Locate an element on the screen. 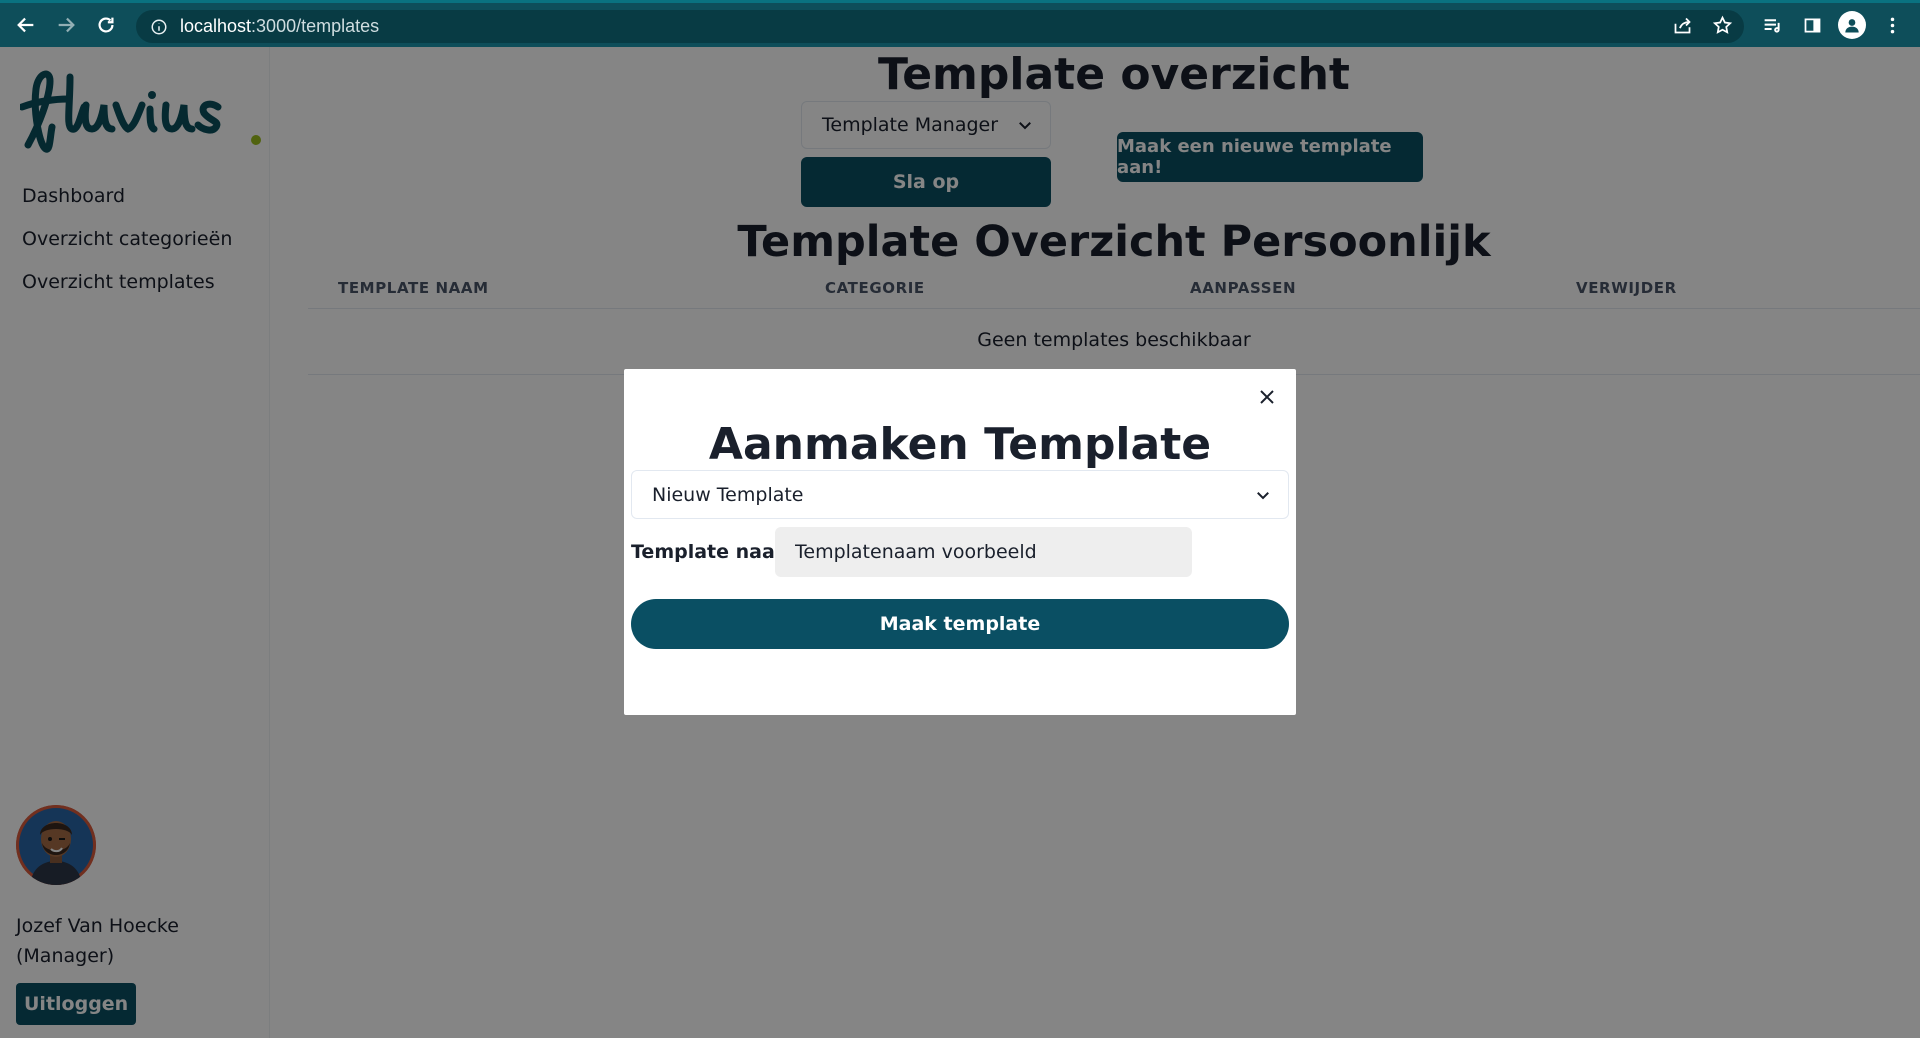 The width and height of the screenshot is (1920, 1038). share-icon is located at coordinates (1682, 25).